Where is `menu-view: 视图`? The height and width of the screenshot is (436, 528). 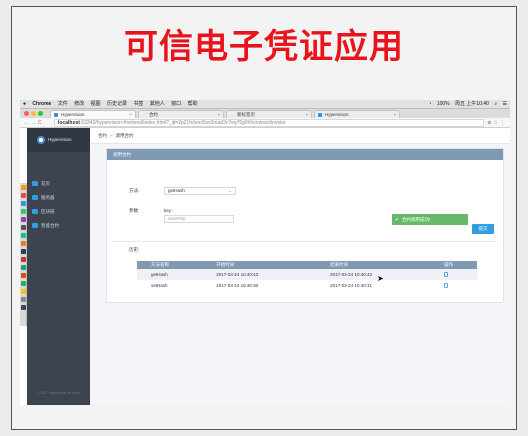
menu-view: 视图 is located at coordinates (96, 104).